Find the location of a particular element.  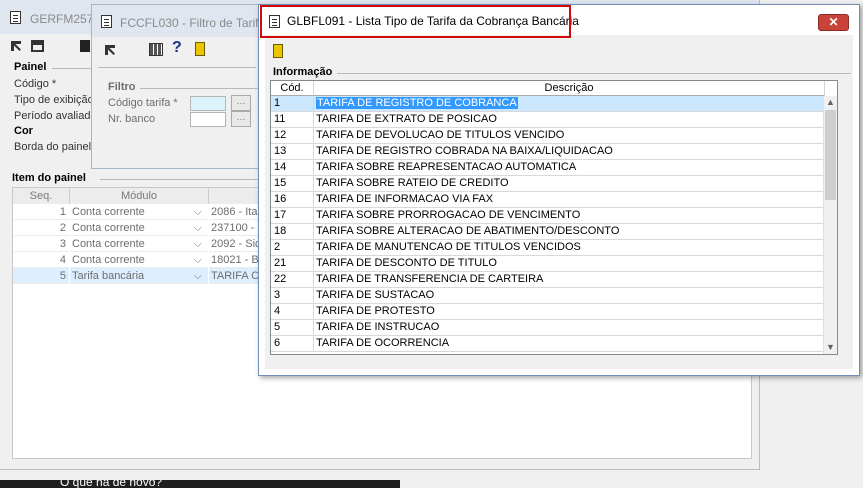

descricao-text: TARIFA DE INSTRUCAO is located at coordinates (378, 327).